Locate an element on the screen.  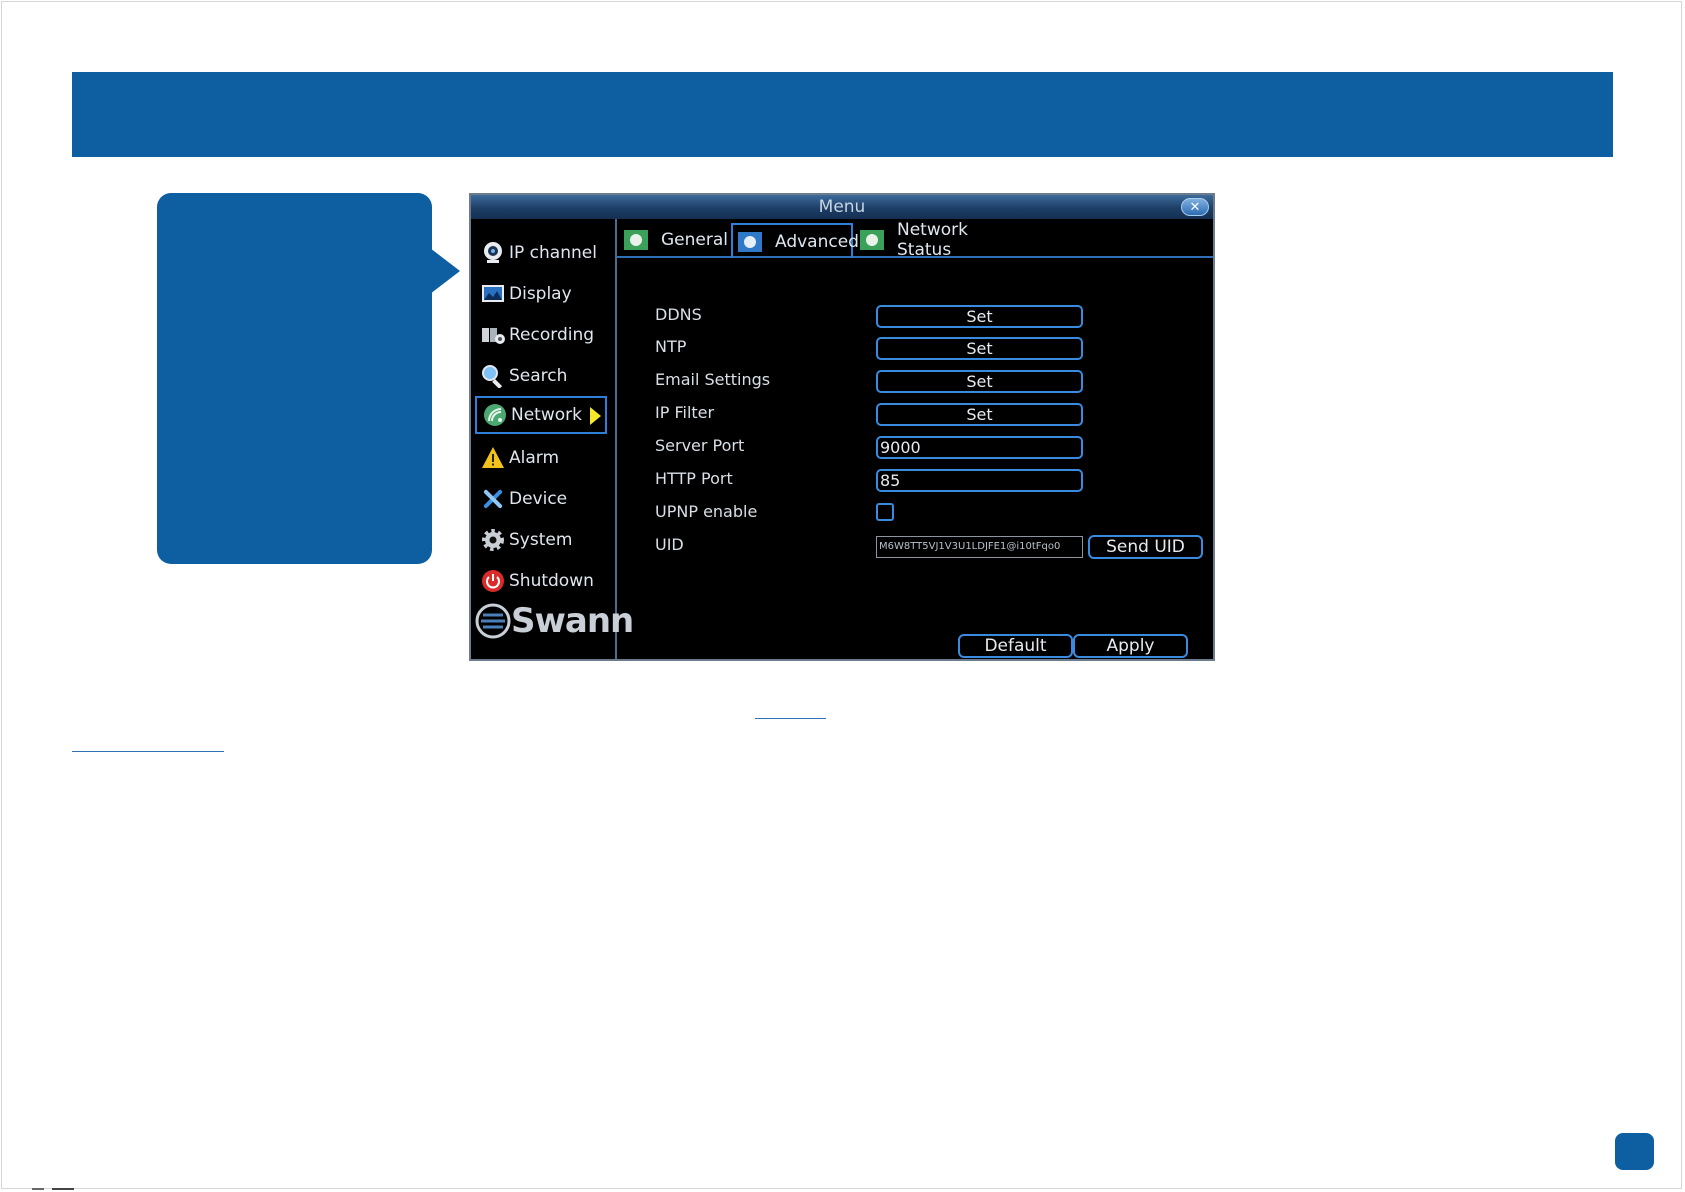
sidebar-item-system: System is located at coordinates (539, 540).